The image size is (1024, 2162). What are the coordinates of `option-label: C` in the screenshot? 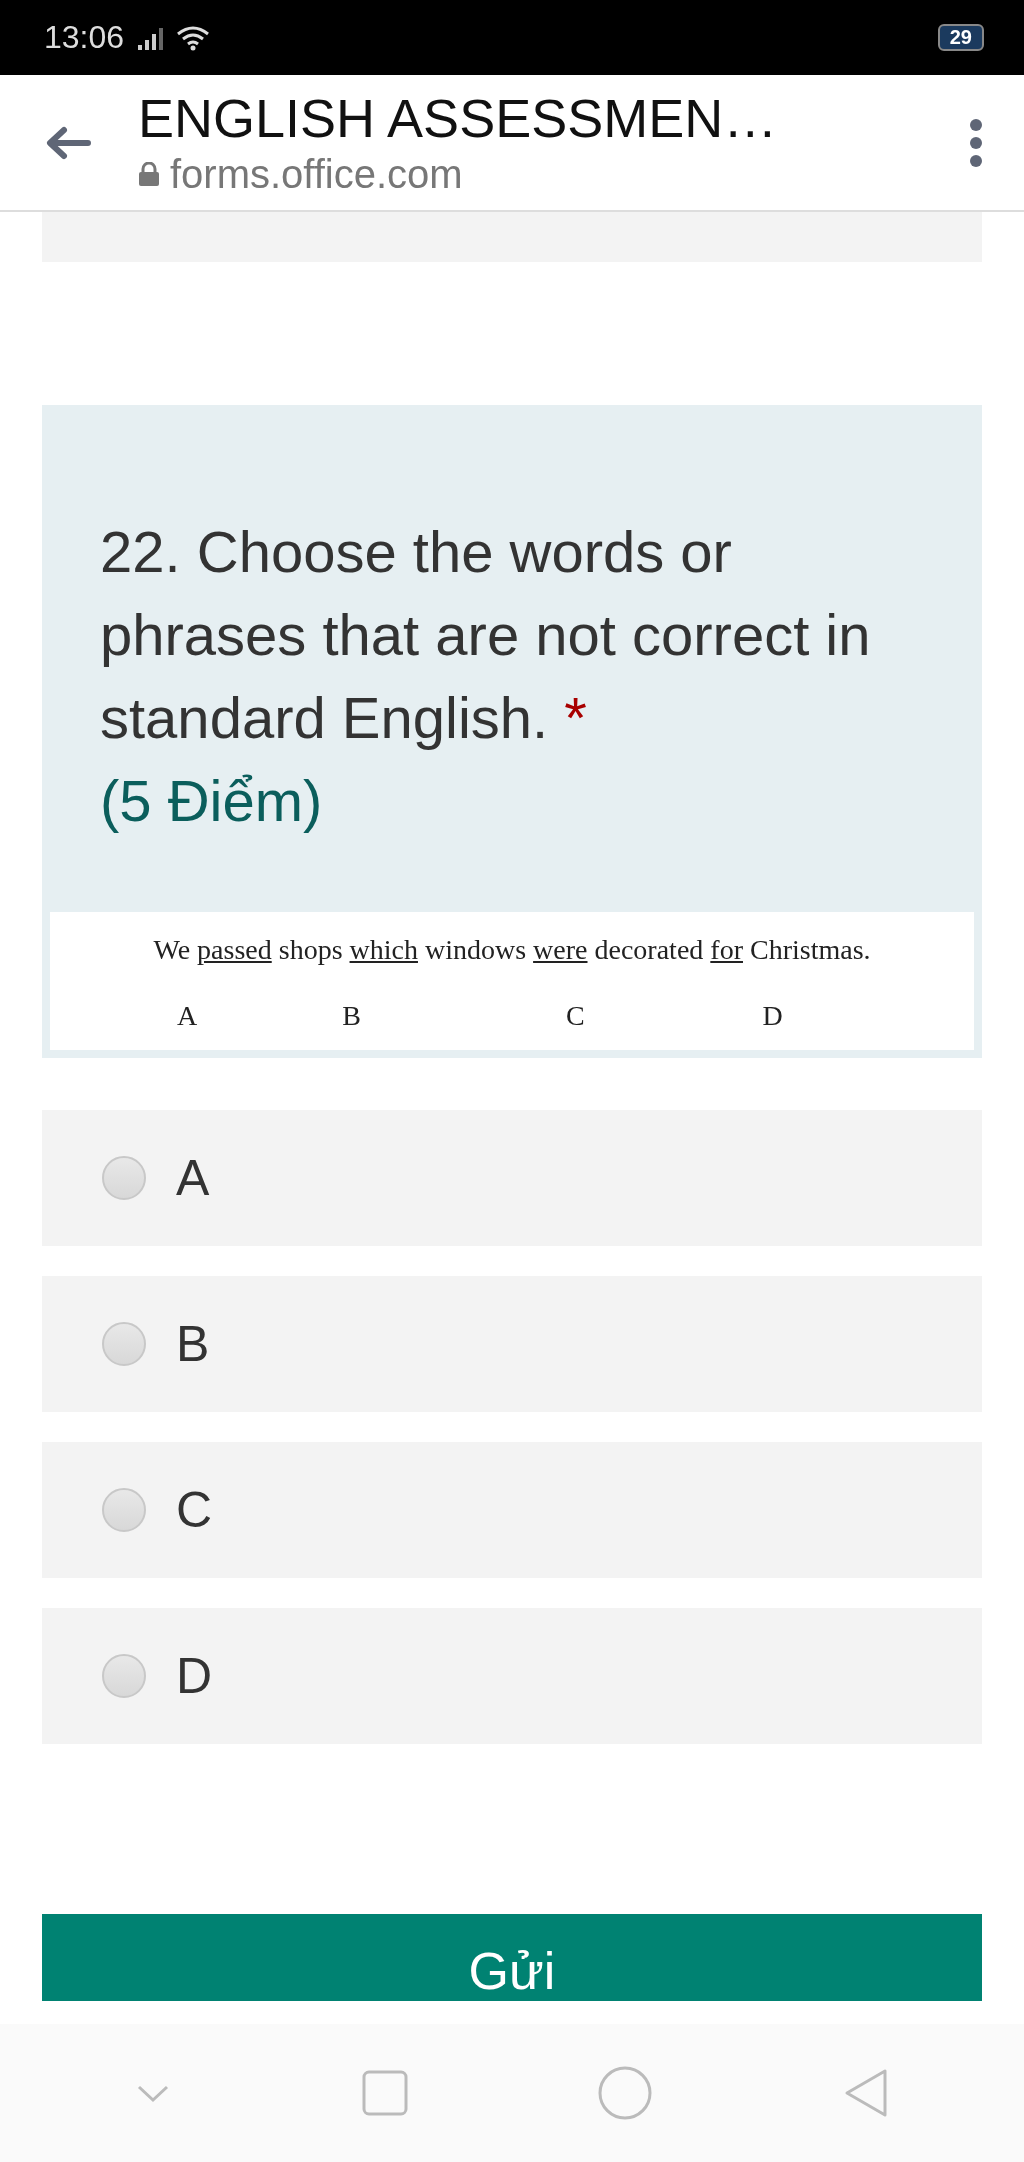 It's located at (194, 1510).